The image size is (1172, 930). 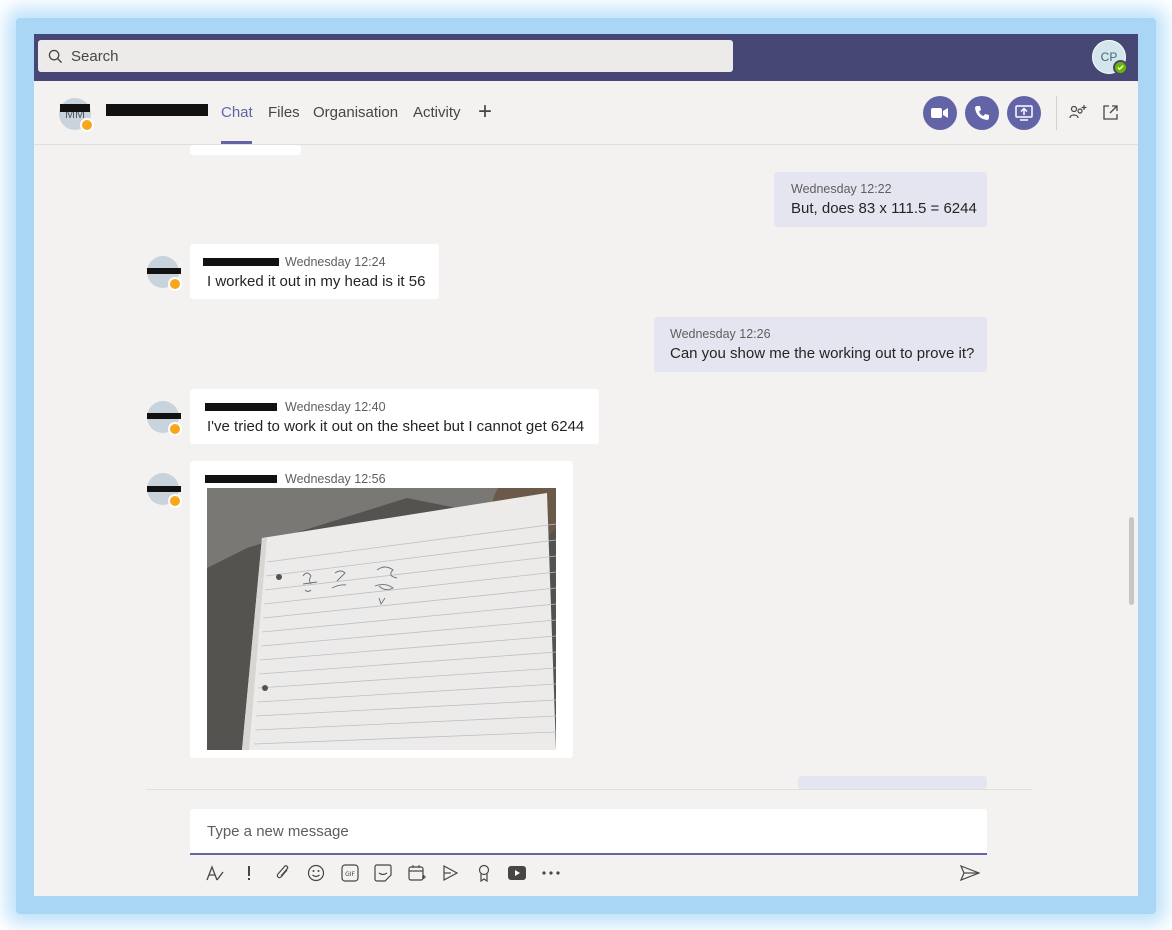 I want to click on share-screen-icon, so click(x=1024, y=113).